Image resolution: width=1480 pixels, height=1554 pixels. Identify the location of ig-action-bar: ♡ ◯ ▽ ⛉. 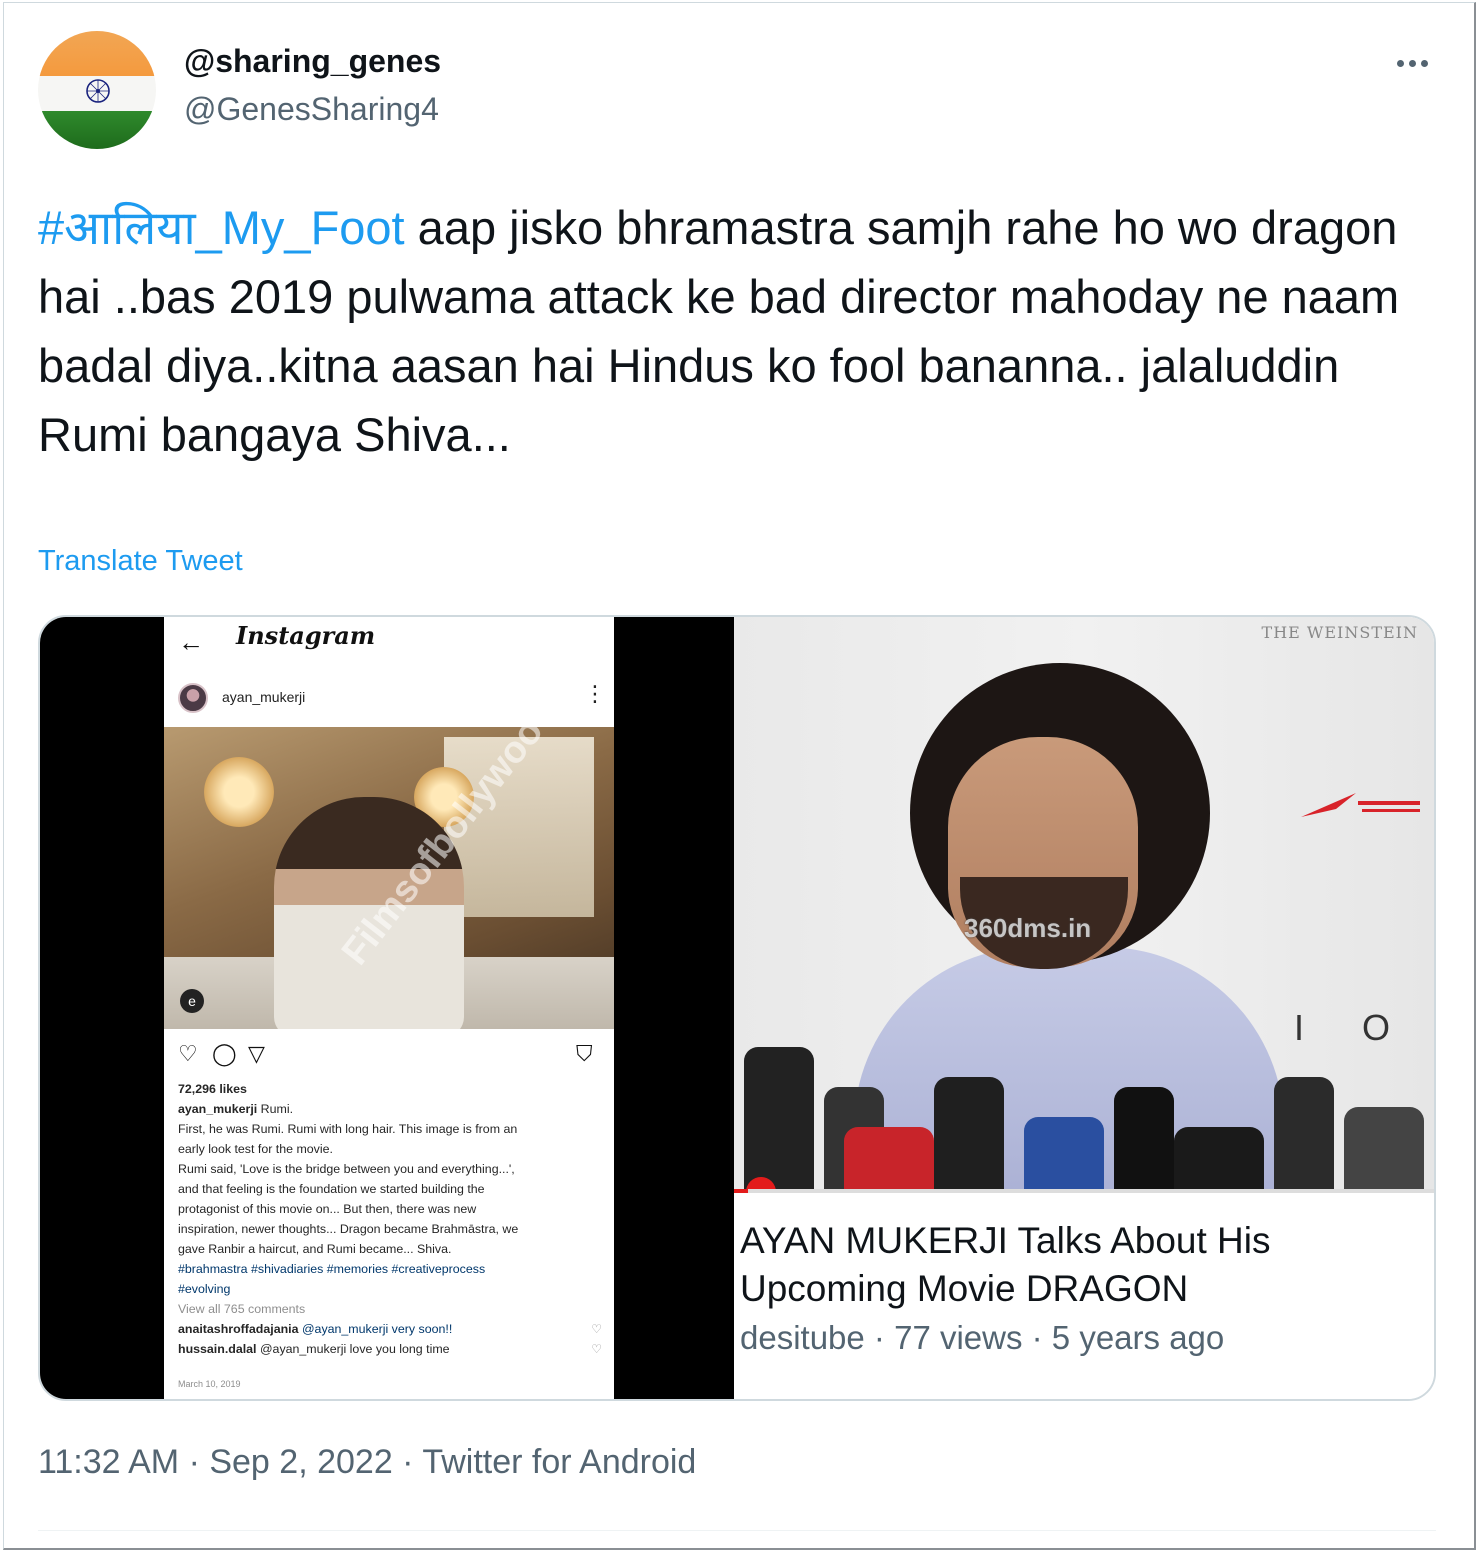
(388, 1056).